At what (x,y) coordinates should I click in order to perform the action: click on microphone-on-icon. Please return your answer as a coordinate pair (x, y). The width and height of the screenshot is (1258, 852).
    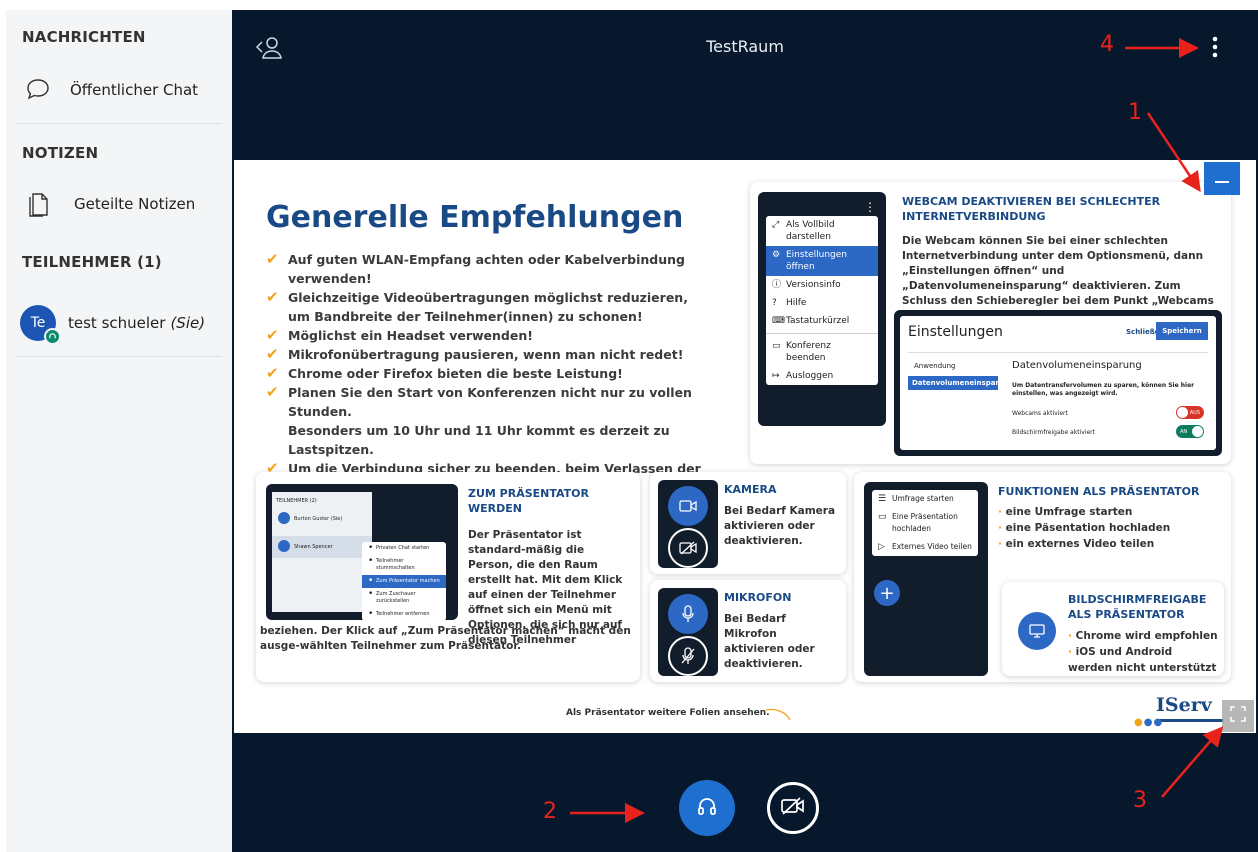
    Looking at the image, I should click on (688, 614).